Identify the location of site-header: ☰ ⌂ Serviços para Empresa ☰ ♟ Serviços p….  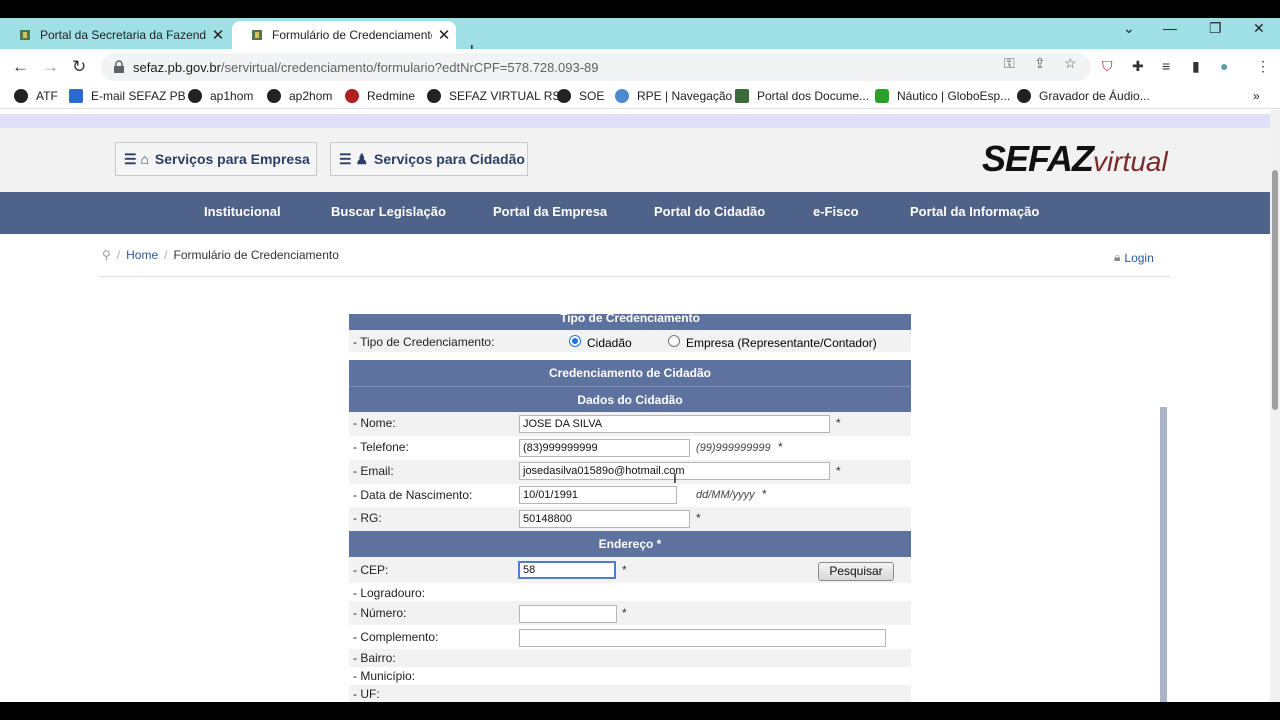
(635, 160).